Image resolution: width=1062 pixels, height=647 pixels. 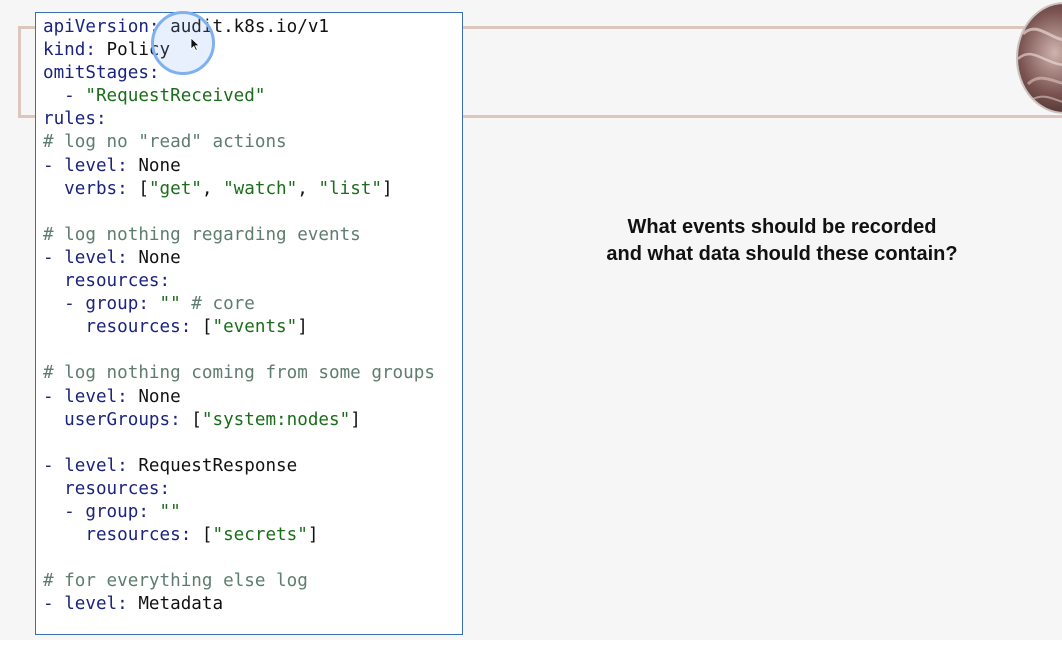 I want to click on code-token: "watch", so click(x=260, y=188).